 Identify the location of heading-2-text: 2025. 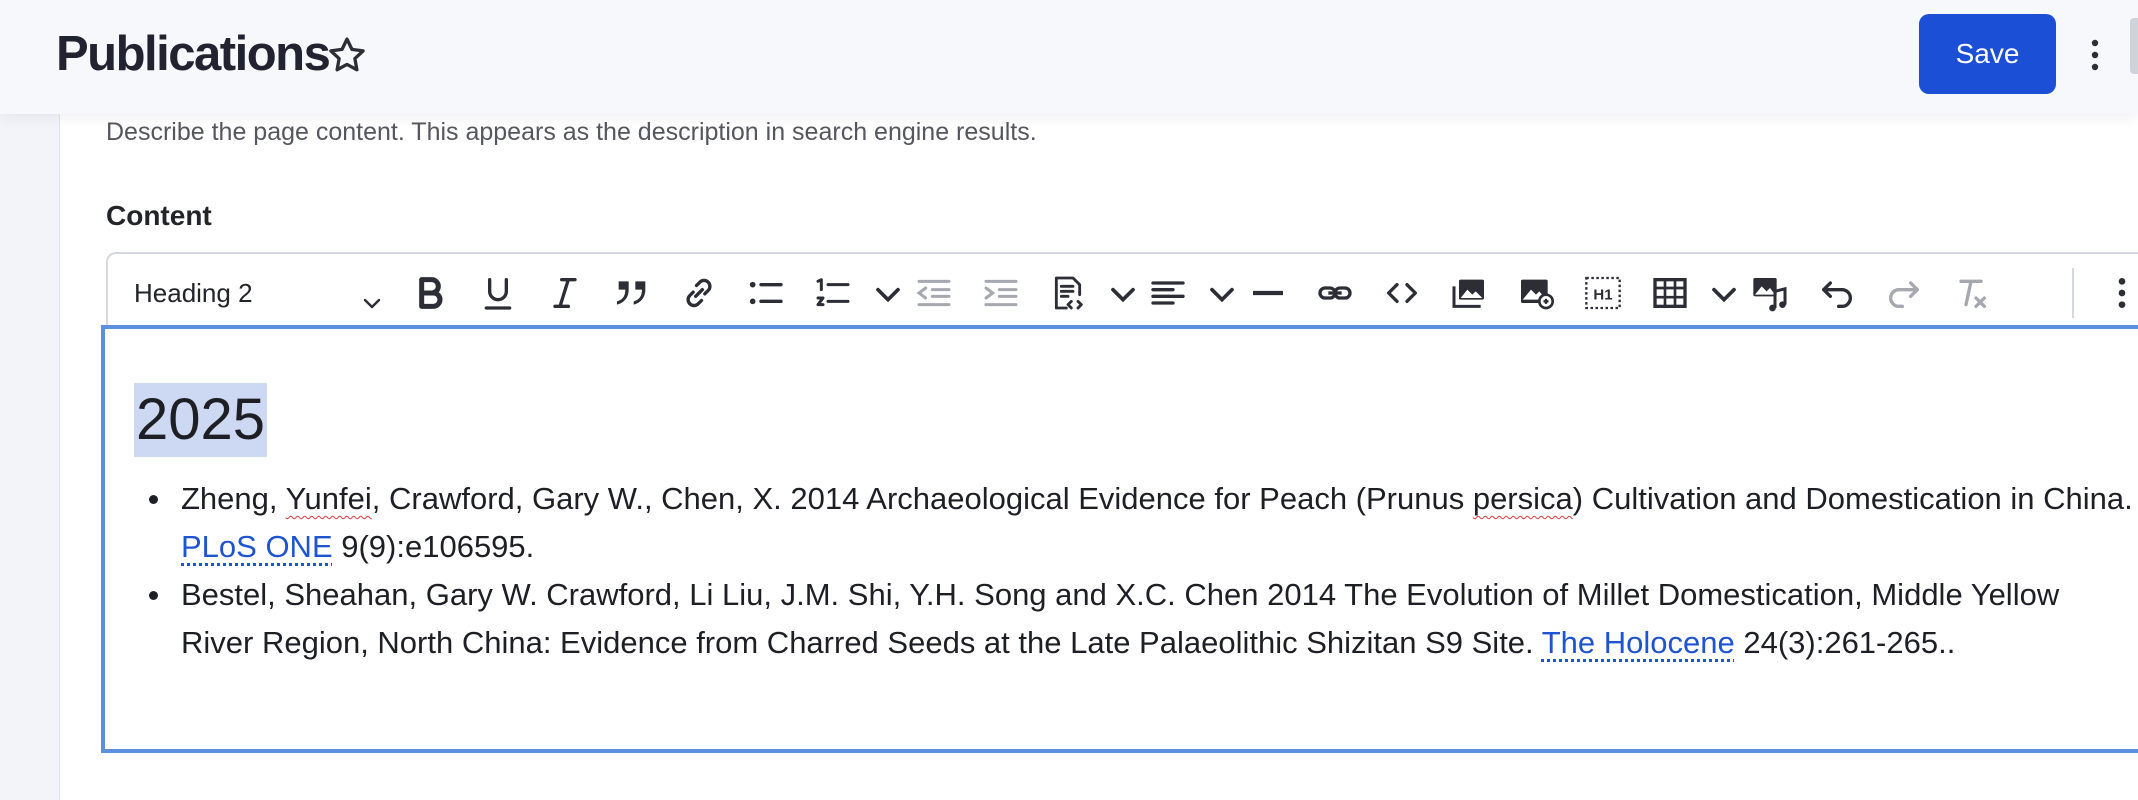
(201, 420).